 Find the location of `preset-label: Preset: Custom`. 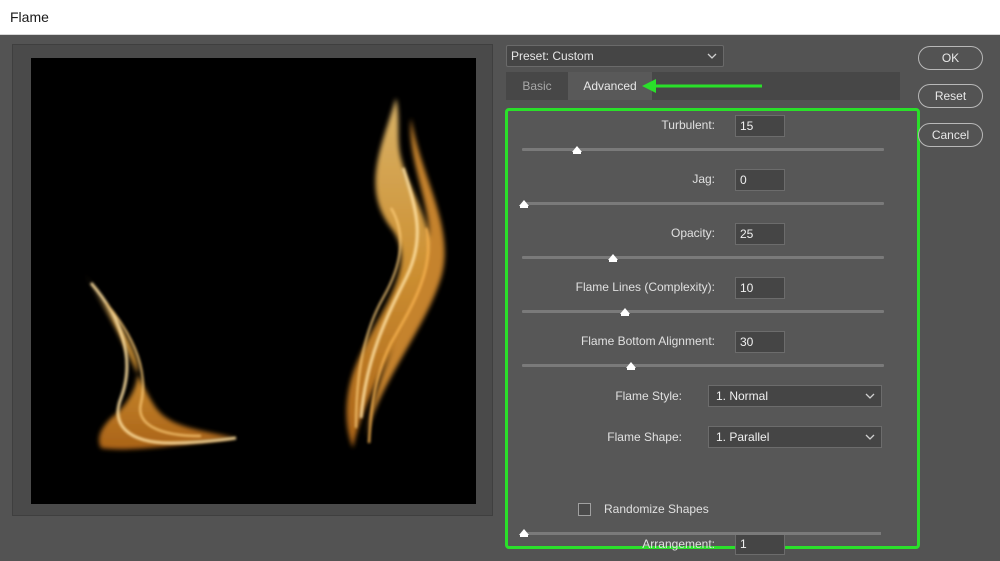

preset-label: Preset: Custom is located at coordinates (552, 56).